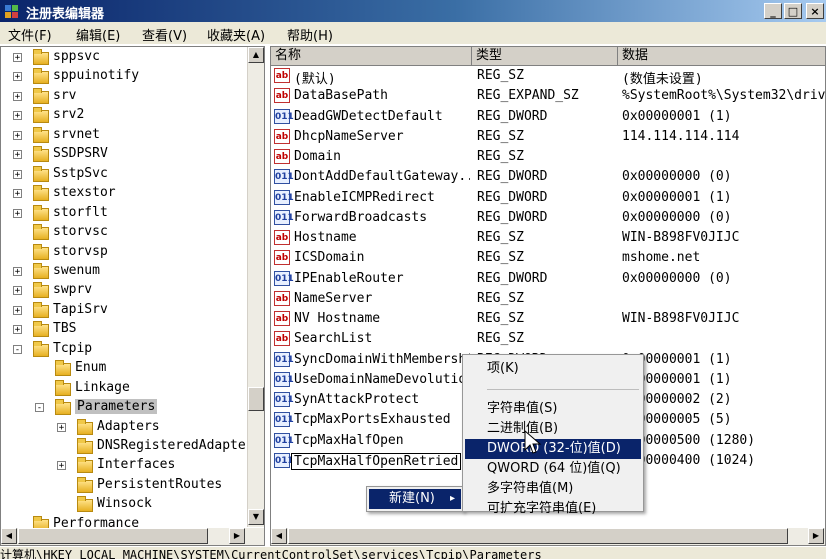  Describe the element at coordinates (548, 76) in the screenshot. I see `value-row: ab (默认) REG_SZ (数值未设置)` at that location.